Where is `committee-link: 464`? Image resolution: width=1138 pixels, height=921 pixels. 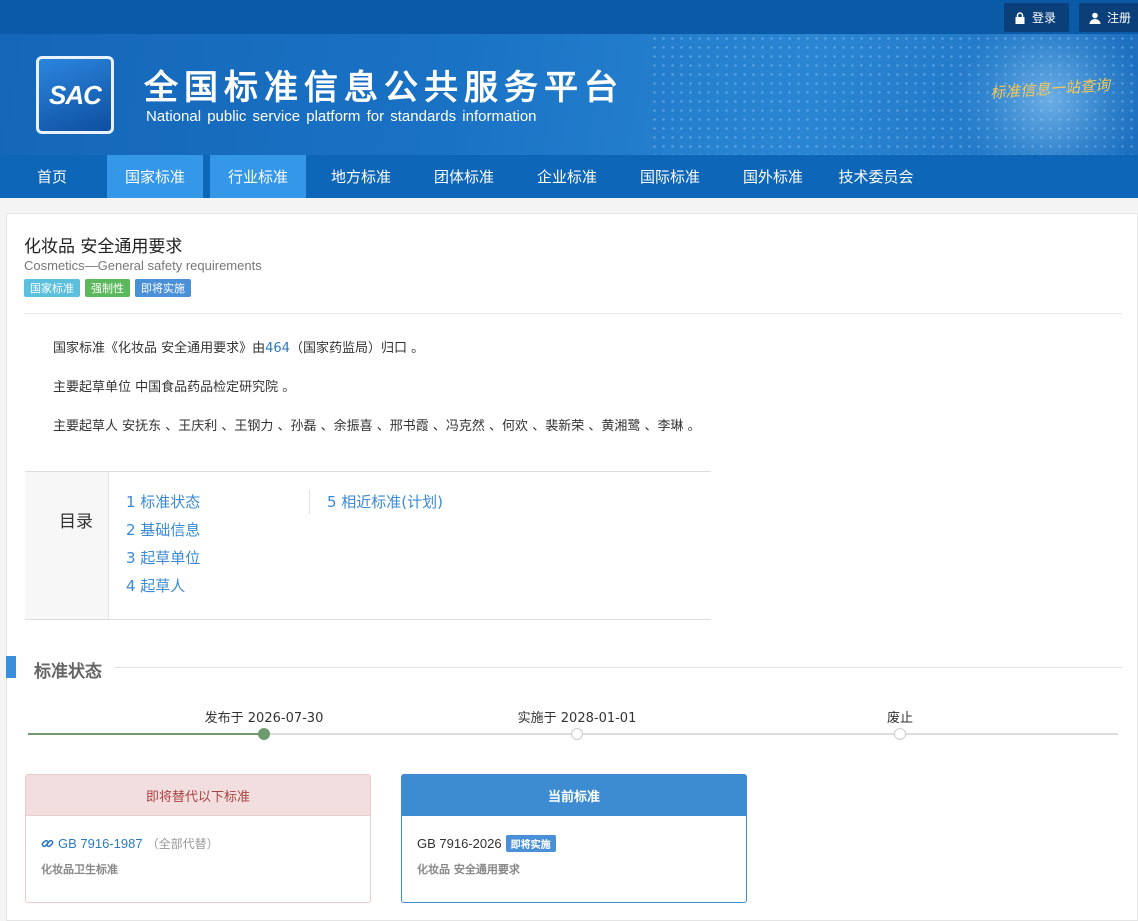
committee-link: 464 is located at coordinates (277, 348).